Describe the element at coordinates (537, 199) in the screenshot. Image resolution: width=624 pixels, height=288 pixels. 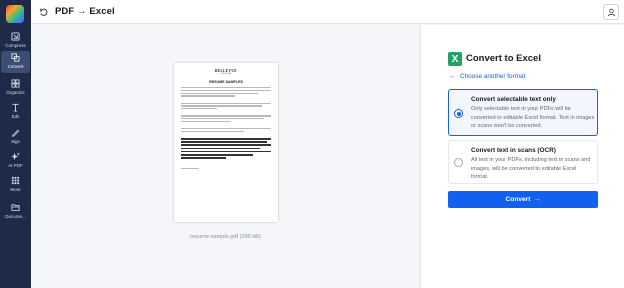
I see `arrow-right-icon: →` at that location.